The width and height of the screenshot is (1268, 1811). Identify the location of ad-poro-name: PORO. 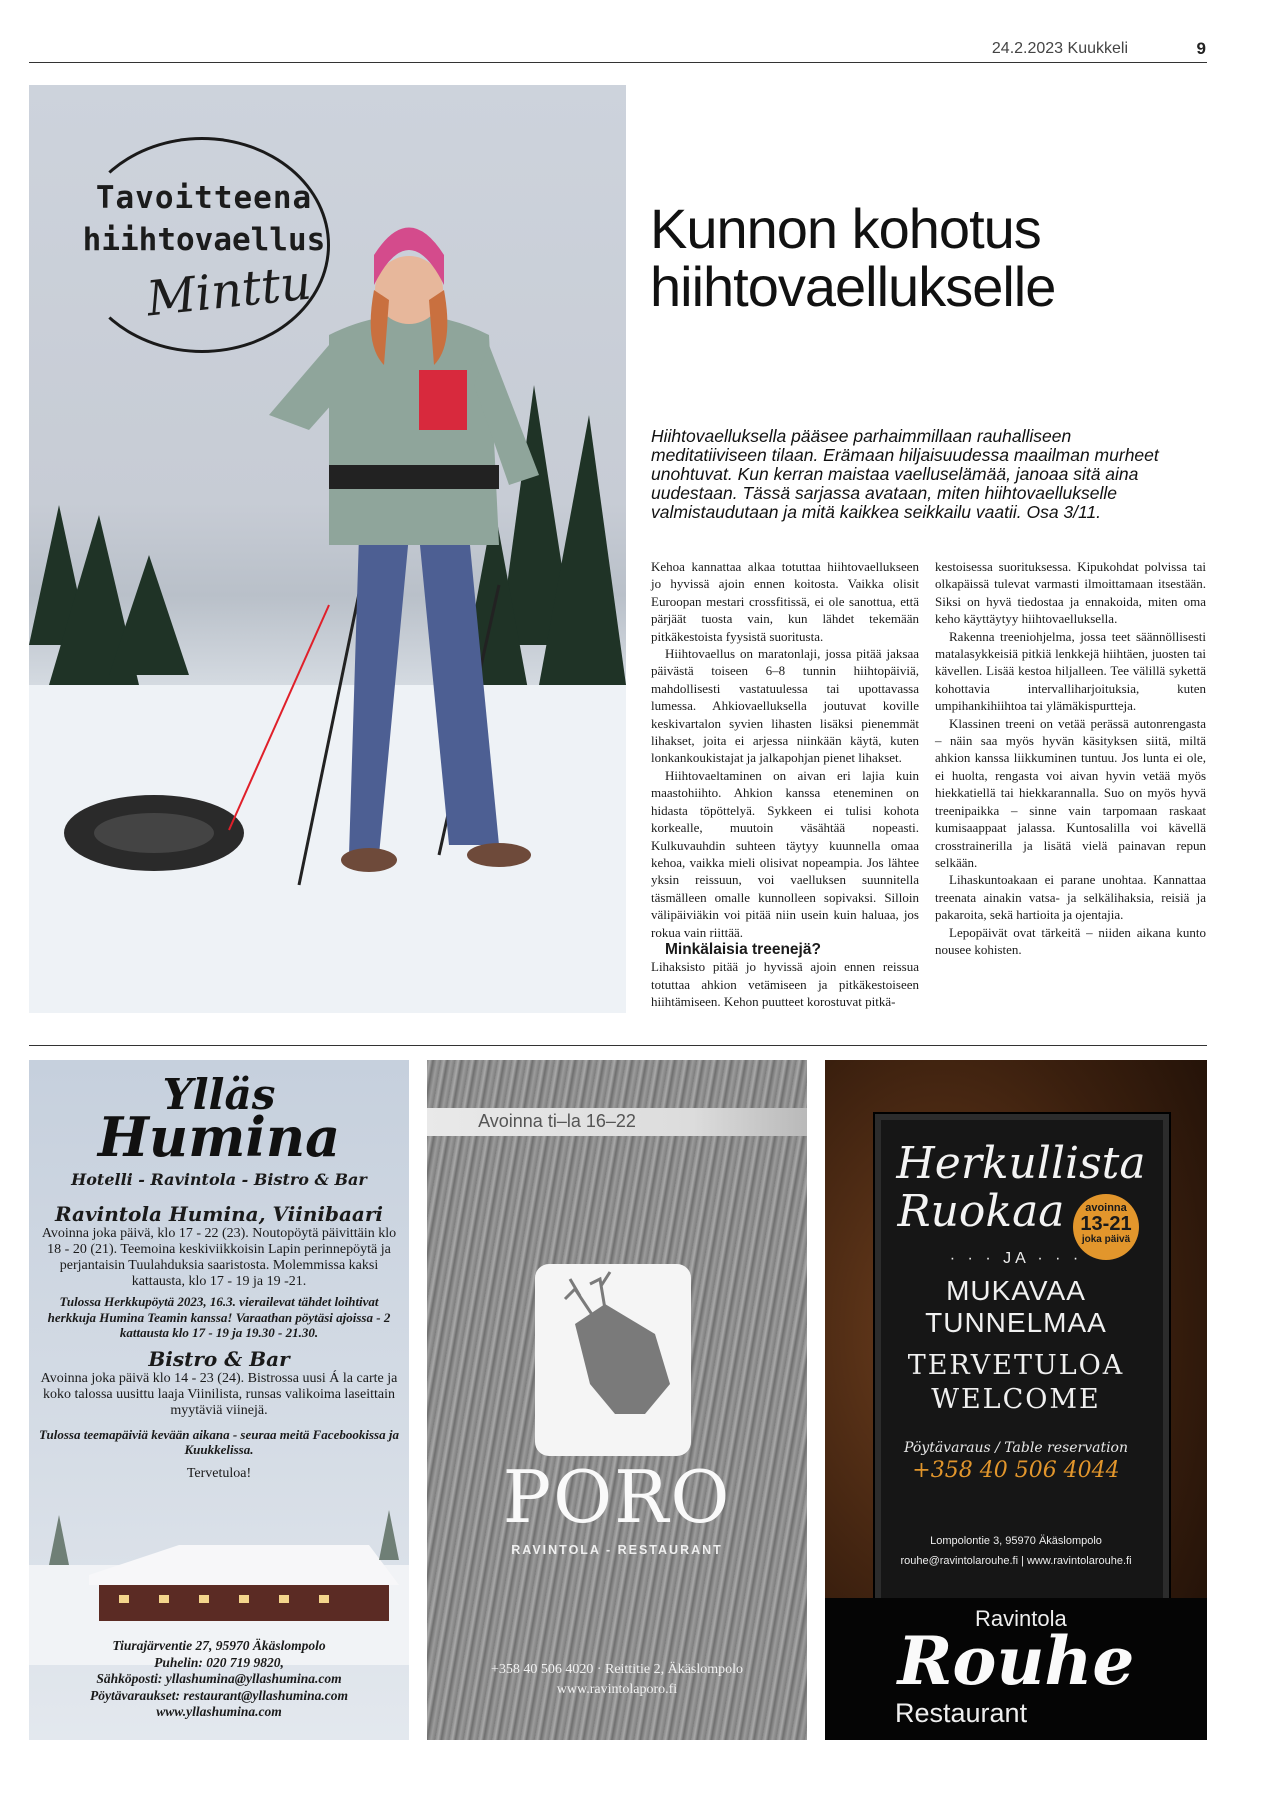
(617, 1497).